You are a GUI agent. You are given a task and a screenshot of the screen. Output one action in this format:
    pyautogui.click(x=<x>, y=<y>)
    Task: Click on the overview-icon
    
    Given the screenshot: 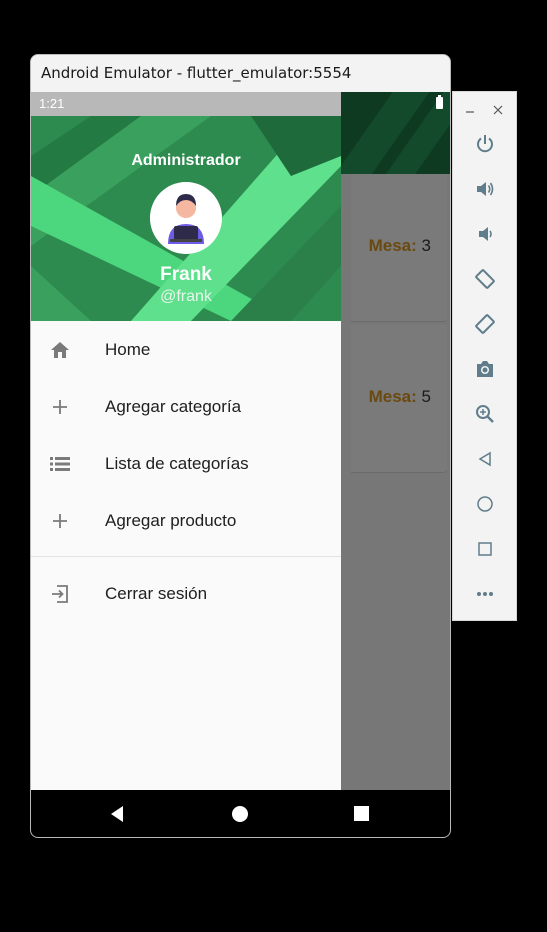 What is the action you would take?
    pyautogui.click(x=485, y=549)
    